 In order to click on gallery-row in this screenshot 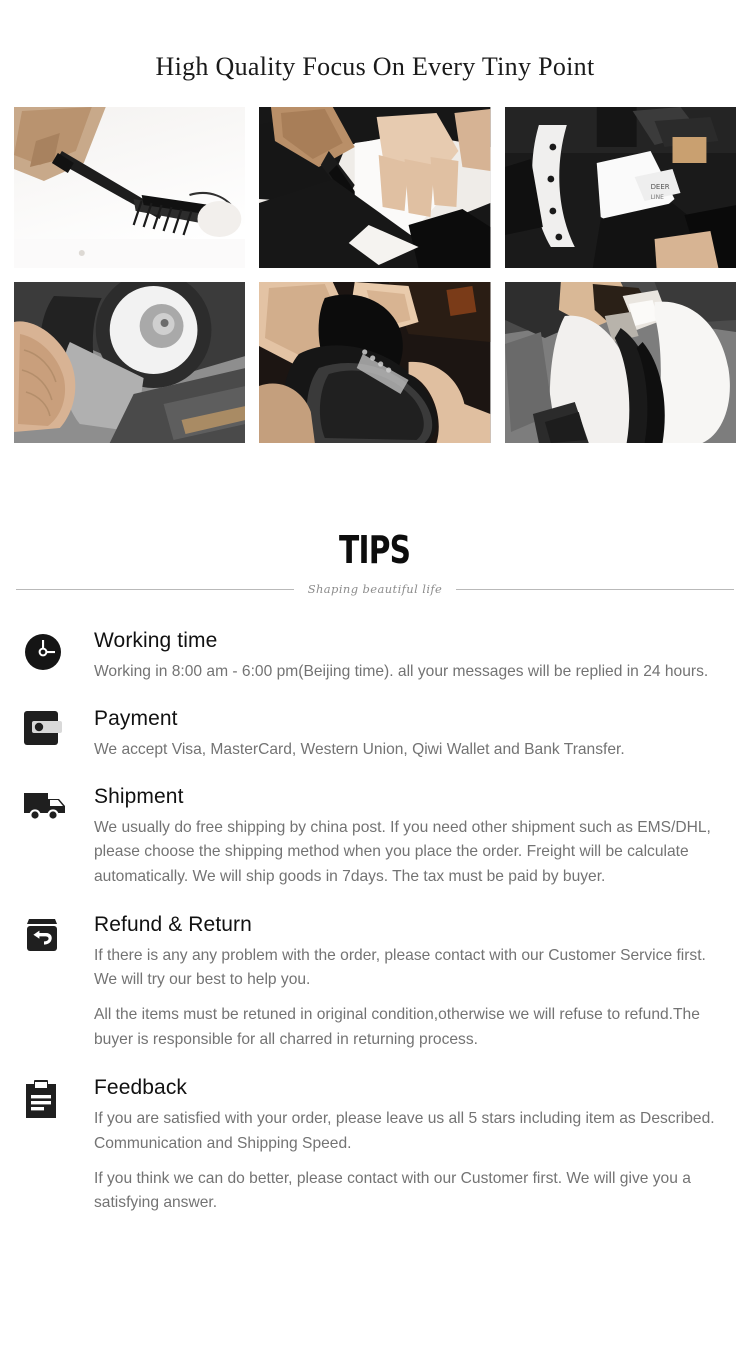, I will do `click(375, 362)`.